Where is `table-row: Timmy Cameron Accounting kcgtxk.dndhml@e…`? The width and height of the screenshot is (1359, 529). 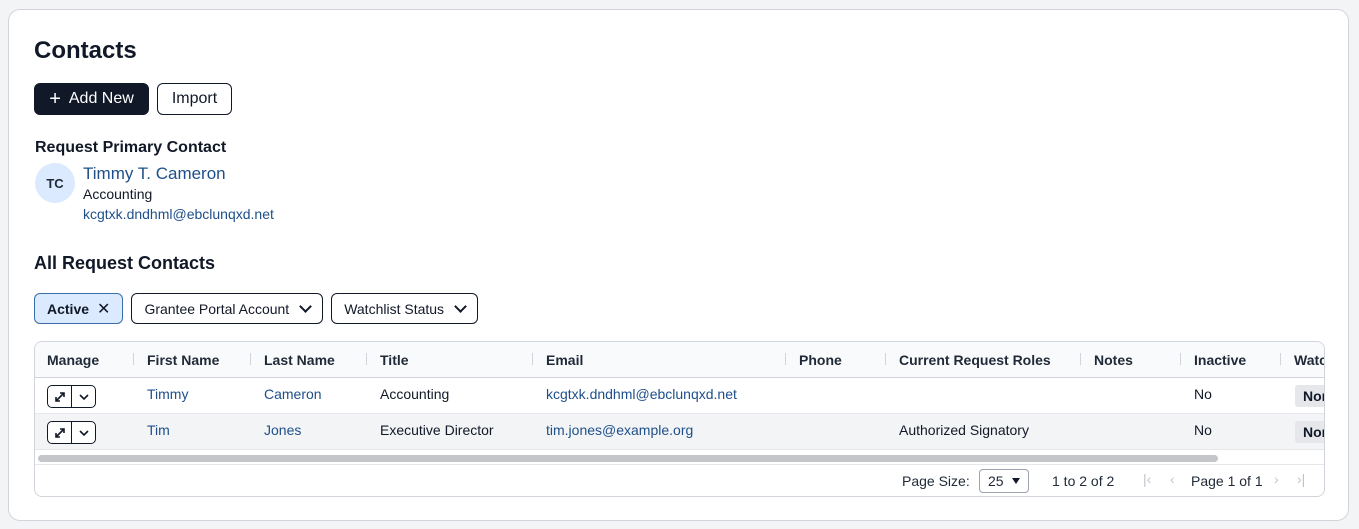 table-row: Timmy Cameron Accounting kcgtxk.dndhml@e… is located at coordinates (679, 396).